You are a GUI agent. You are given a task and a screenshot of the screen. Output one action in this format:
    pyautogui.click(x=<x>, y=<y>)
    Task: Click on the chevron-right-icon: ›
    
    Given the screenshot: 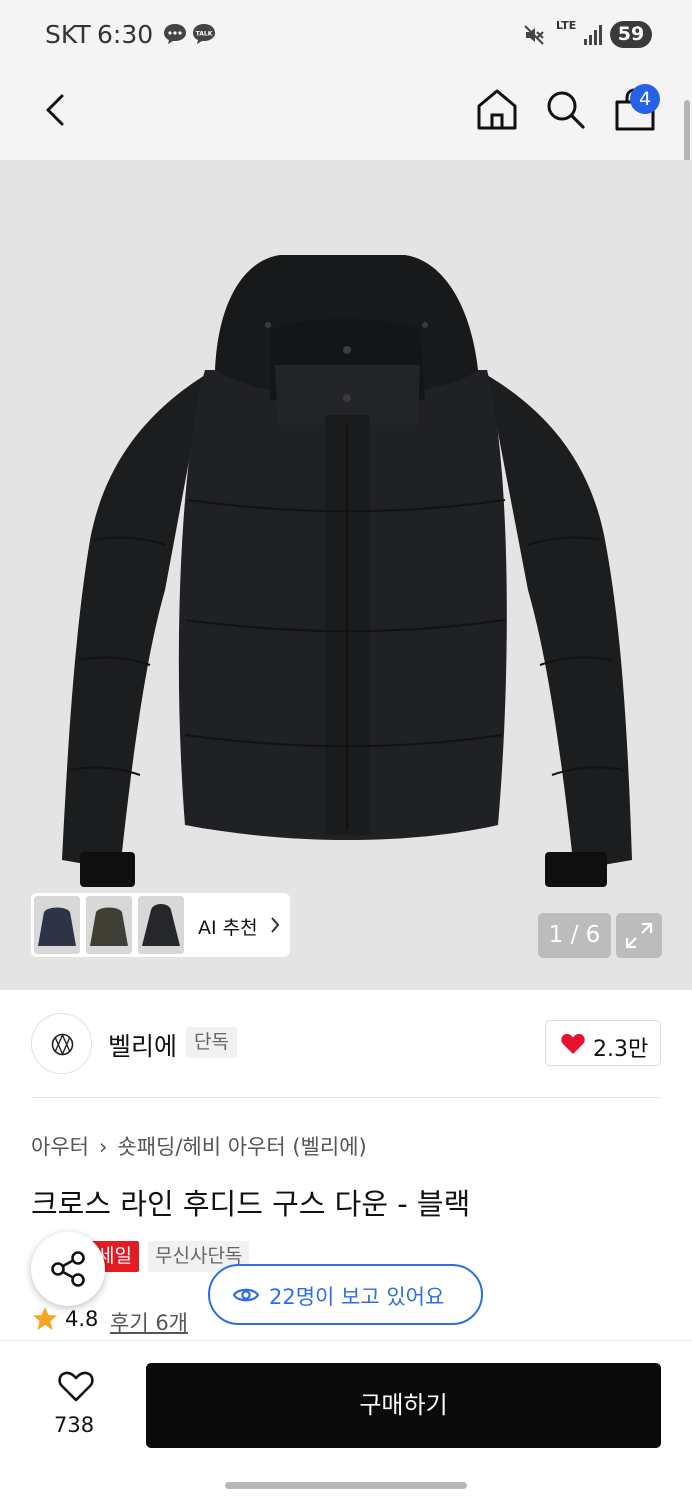 What is the action you would take?
    pyautogui.click(x=103, y=1147)
    